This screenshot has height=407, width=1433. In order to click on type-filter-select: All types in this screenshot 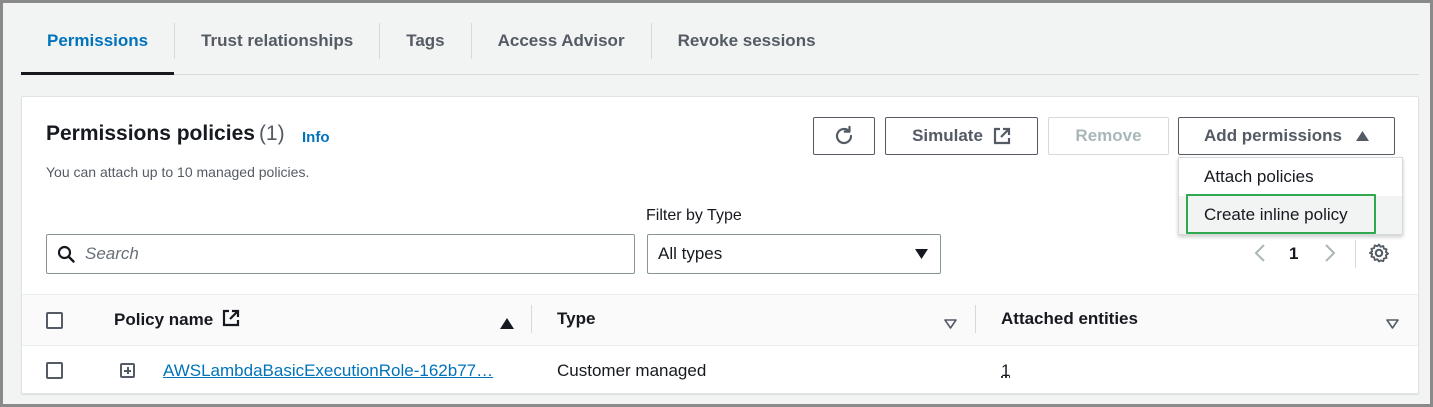, I will do `click(794, 254)`.